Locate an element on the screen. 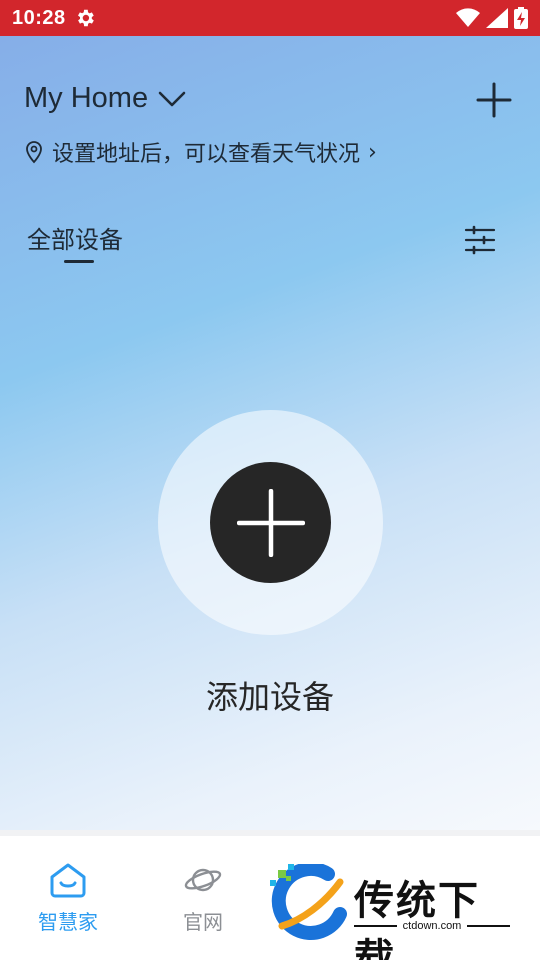 The height and width of the screenshot is (960, 540). bottom-nav: 智慧家 官网 传统下载 ctdown.com is located at coordinates (270, 898).